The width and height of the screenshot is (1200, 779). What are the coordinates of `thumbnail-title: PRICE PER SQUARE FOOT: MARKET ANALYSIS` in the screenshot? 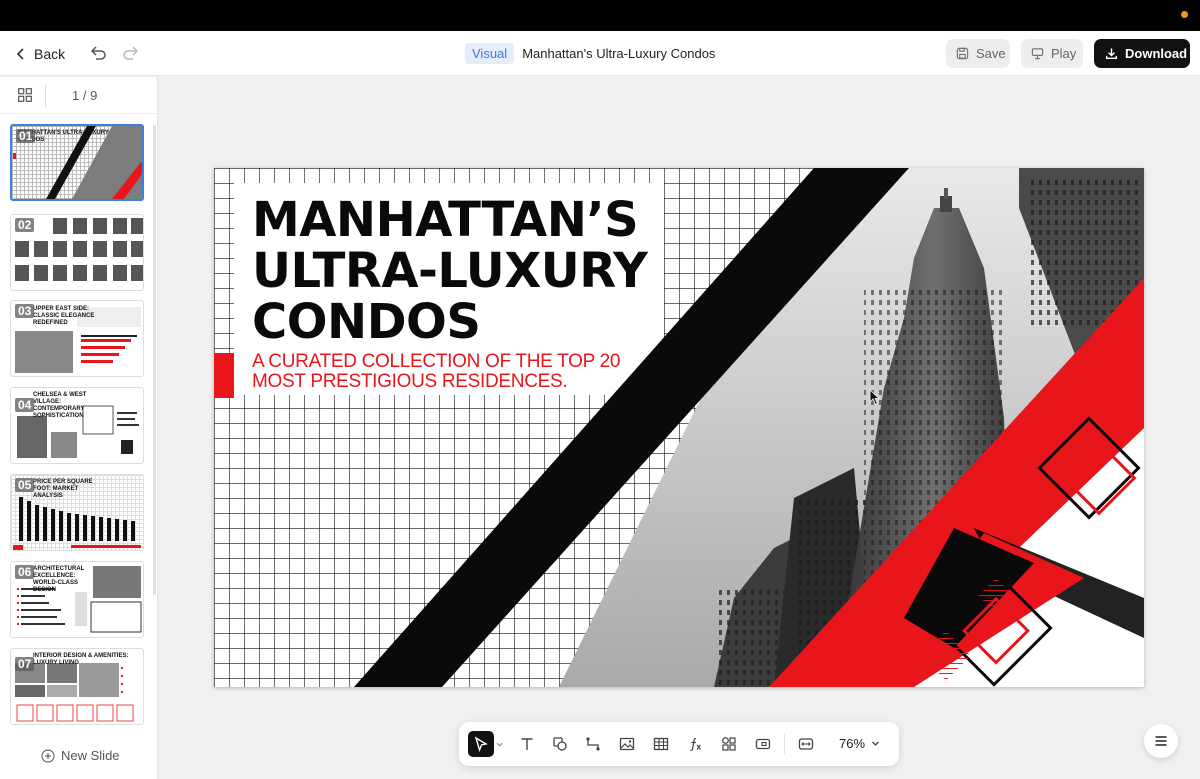 It's located at (63, 489).